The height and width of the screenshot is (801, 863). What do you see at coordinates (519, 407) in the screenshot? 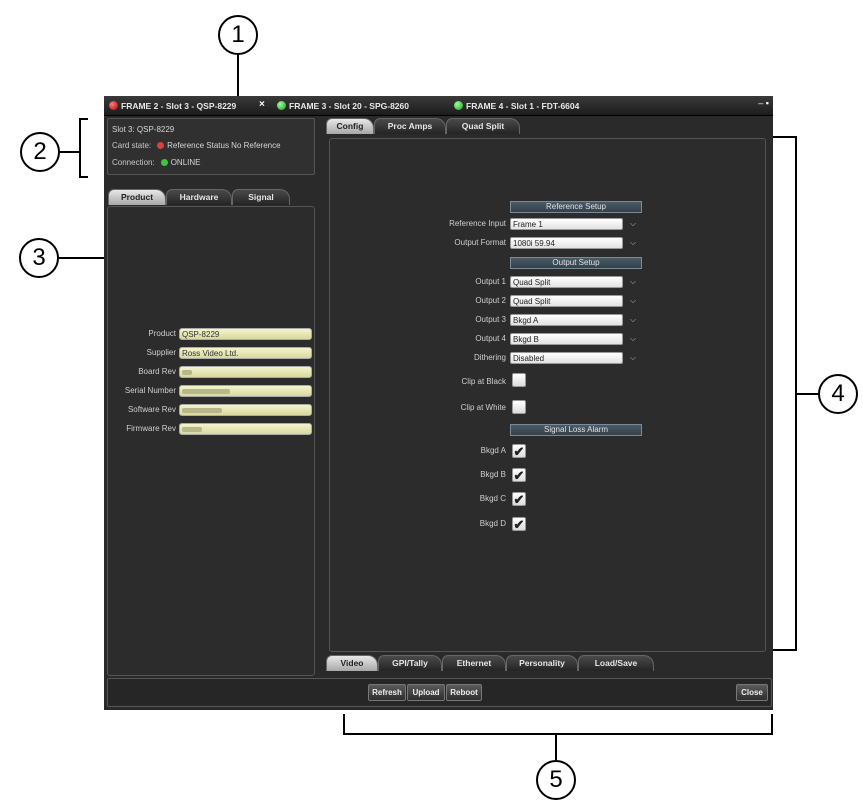
I see `clip-at-white-checkbox` at bounding box center [519, 407].